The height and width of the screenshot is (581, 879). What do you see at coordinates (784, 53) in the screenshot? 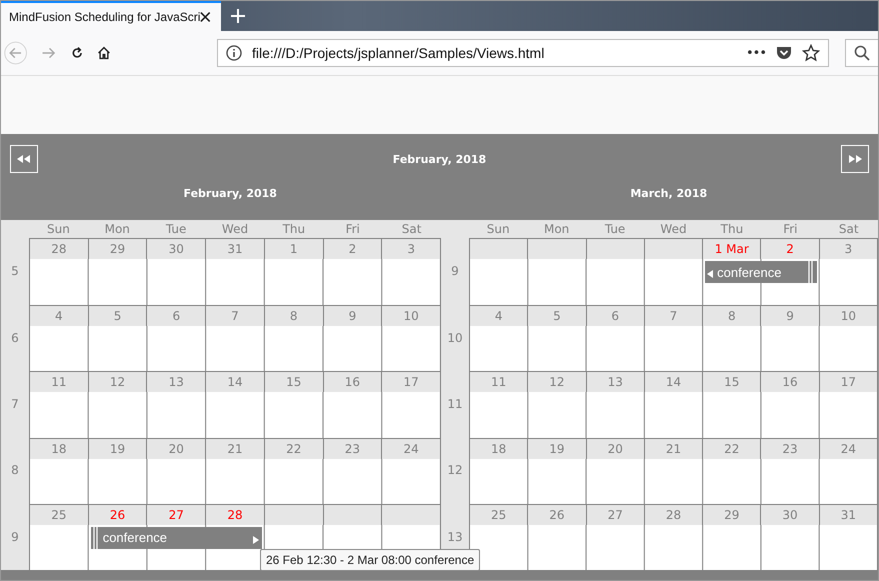
I see `pocket-icon` at bounding box center [784, 53].